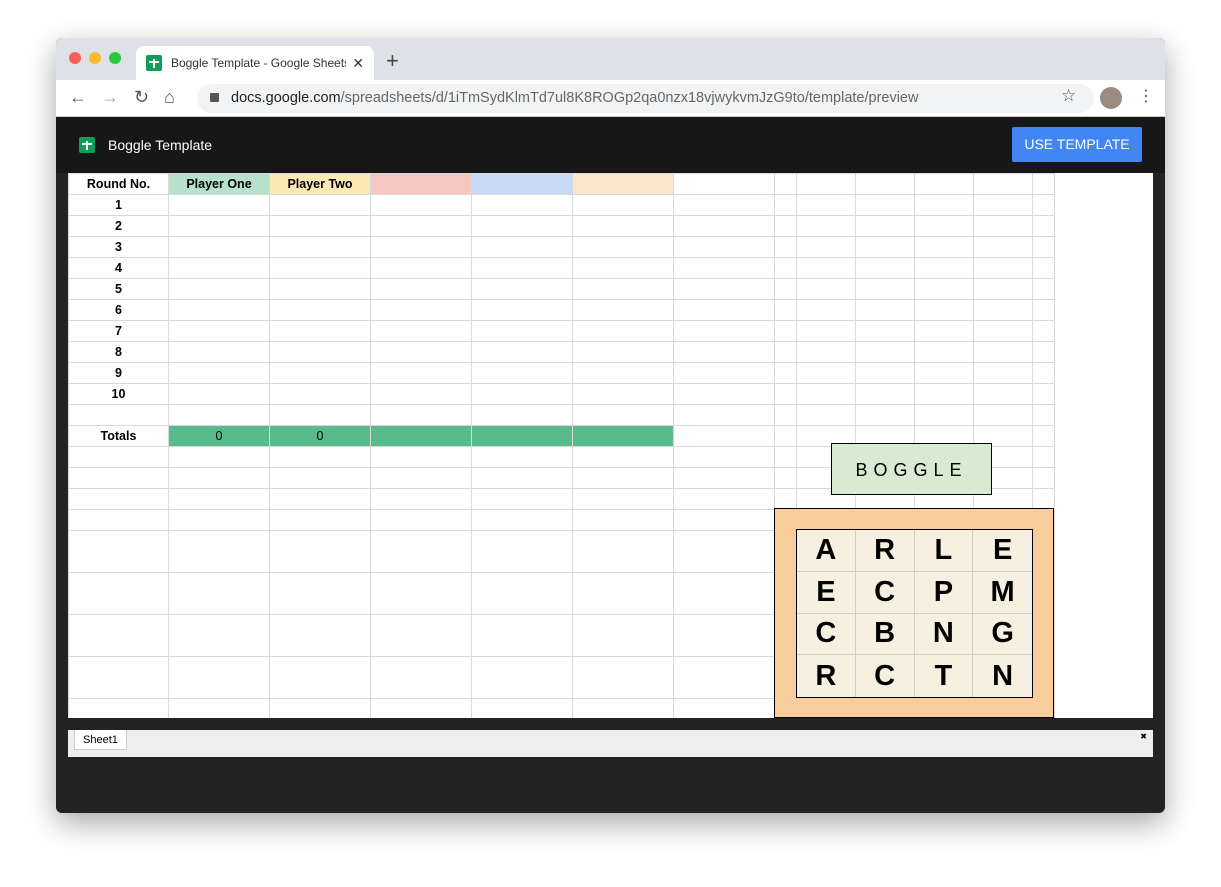 This screenshot has height=887, width=1221. What do you see at coordinates (118, 247) in the screenshot?
I see `round-number-cell: 3` at bounding box center [118, 247].